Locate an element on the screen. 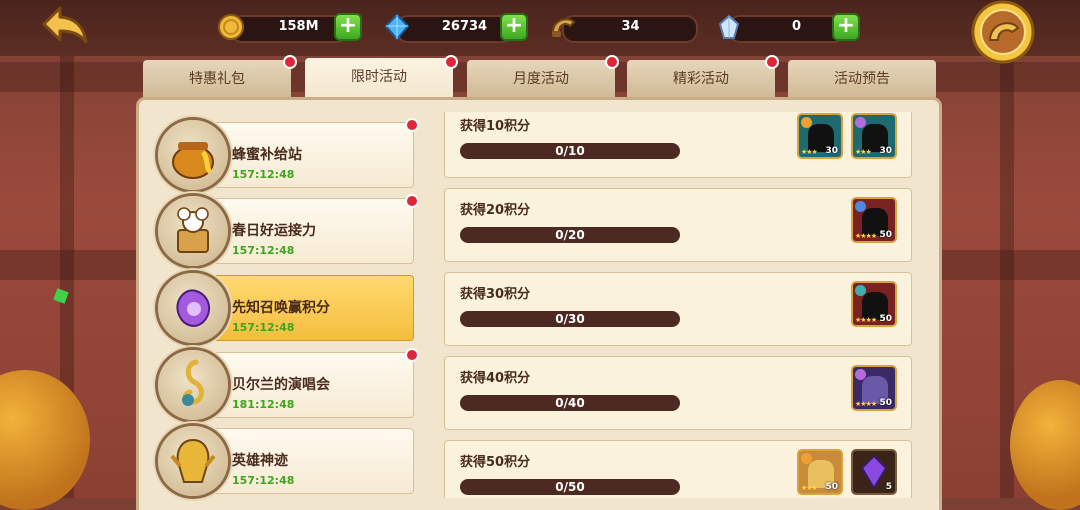  event-item-prophet-summon: 先知召唤赢积分 157:12:48 is located at coordinates (282, 306).